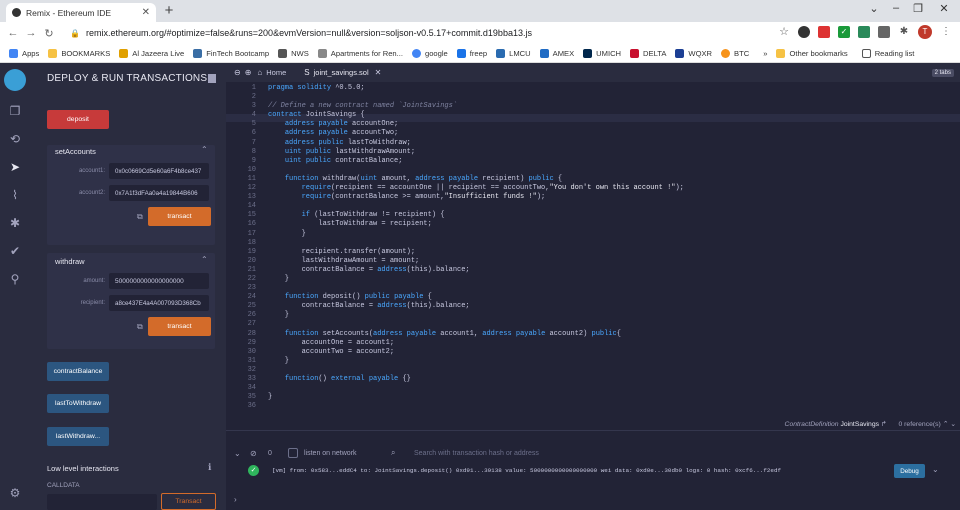 Image resolution: width=960 pixels, height=510 pixels. I want to click on tab-home: Home, so click(276, 72).